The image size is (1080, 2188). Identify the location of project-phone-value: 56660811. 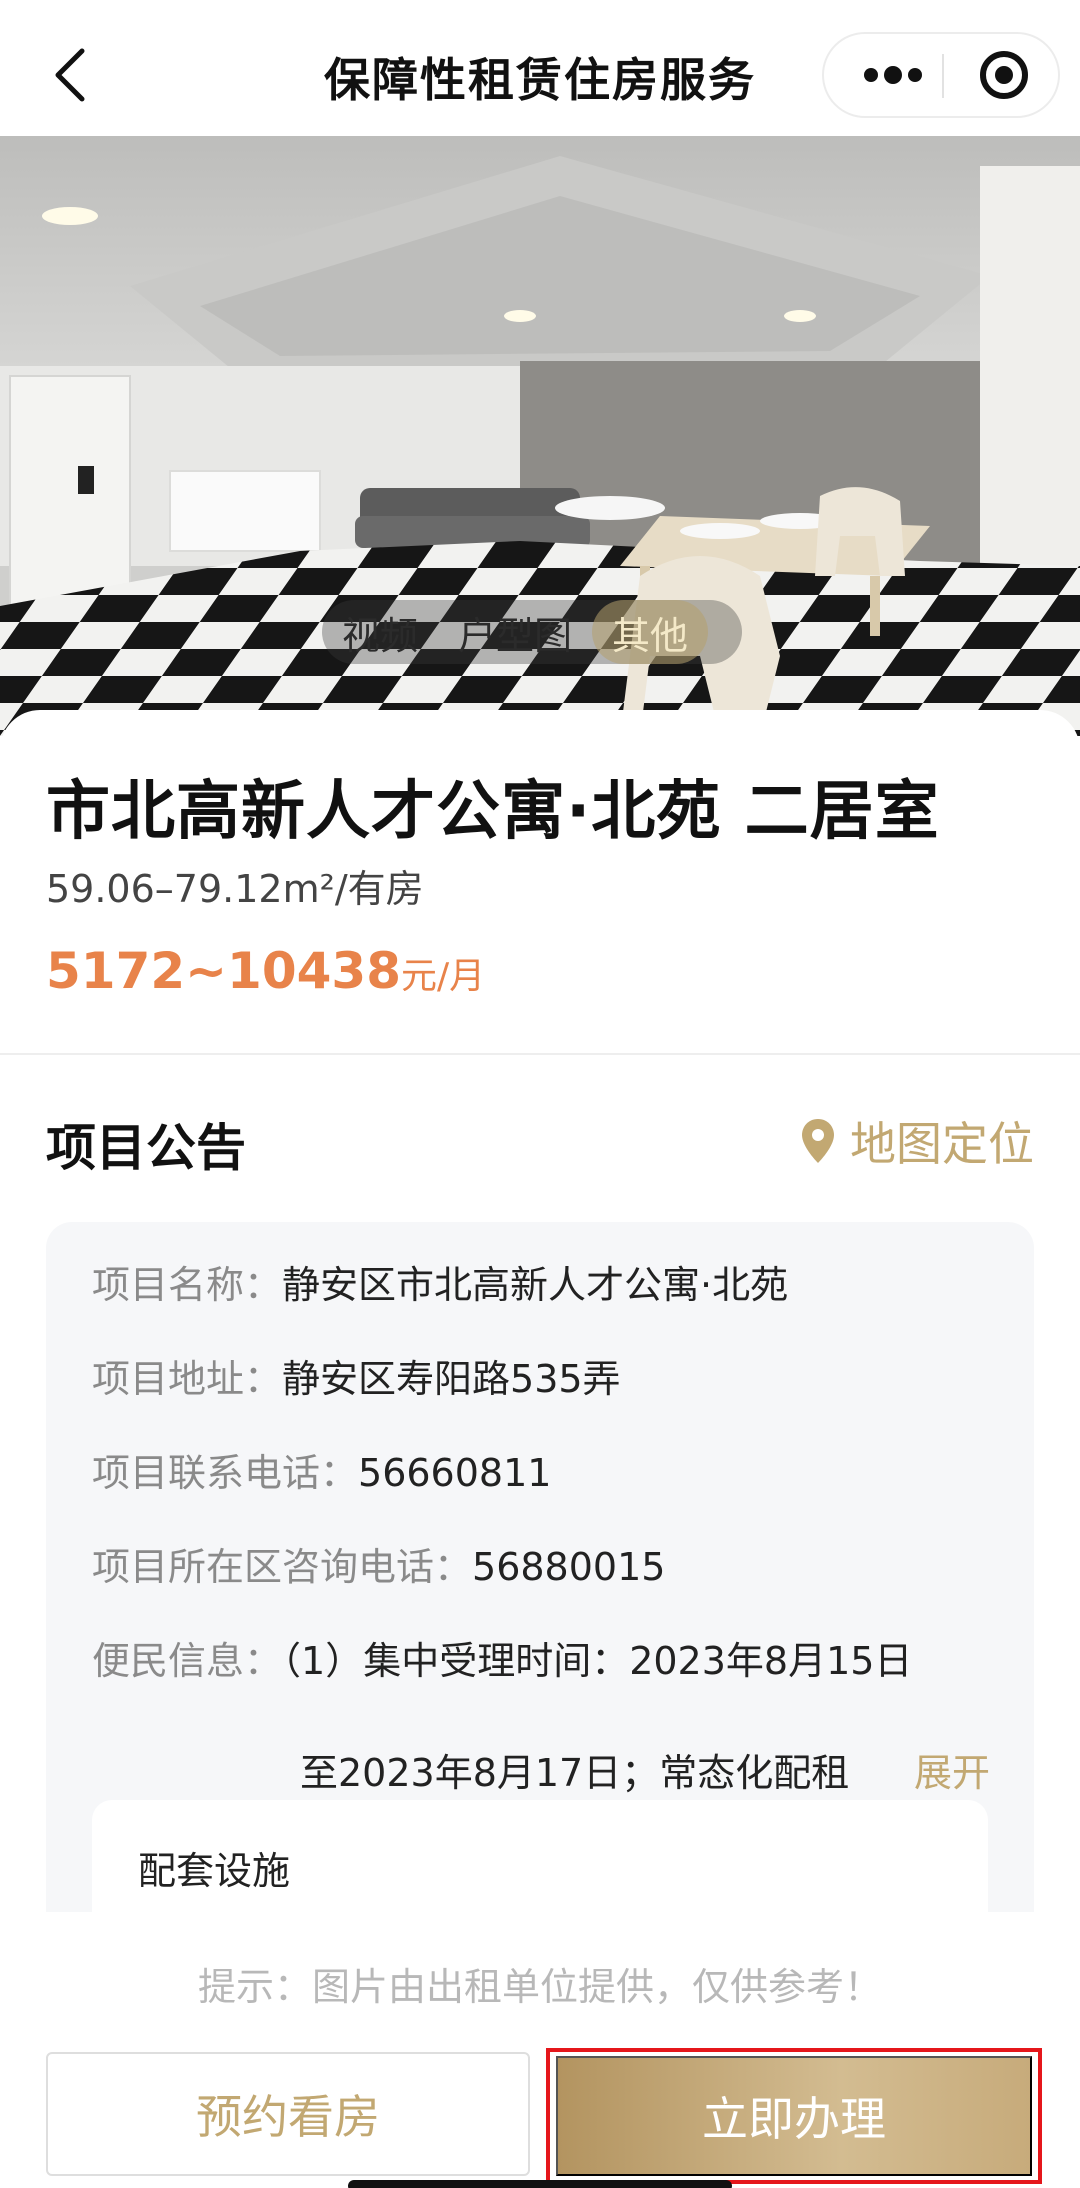
(454, 1473).